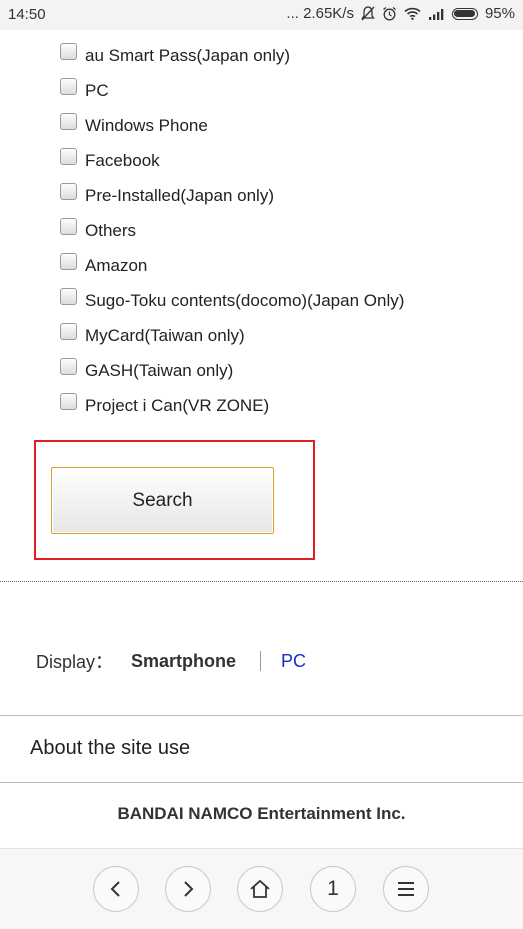 Image resolution: width=523 pixels, height=929 pixels. I want to click on checkbox-label: Amazon, so click(116, 265).